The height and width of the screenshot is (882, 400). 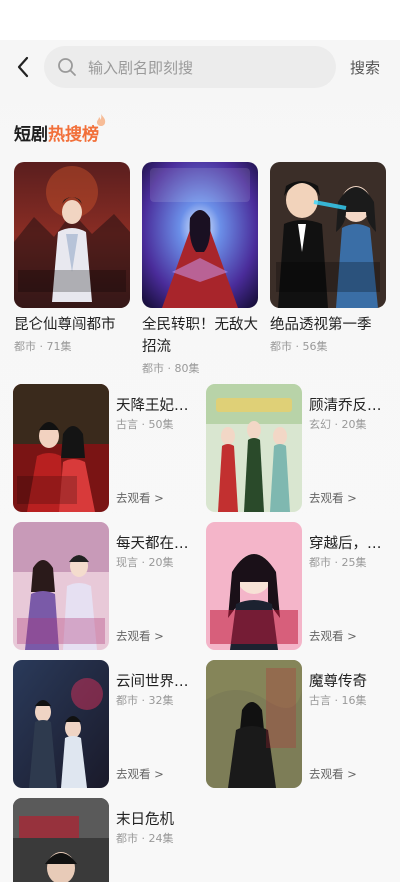 I want to click on flame-icon, so click(x=101, y=120).